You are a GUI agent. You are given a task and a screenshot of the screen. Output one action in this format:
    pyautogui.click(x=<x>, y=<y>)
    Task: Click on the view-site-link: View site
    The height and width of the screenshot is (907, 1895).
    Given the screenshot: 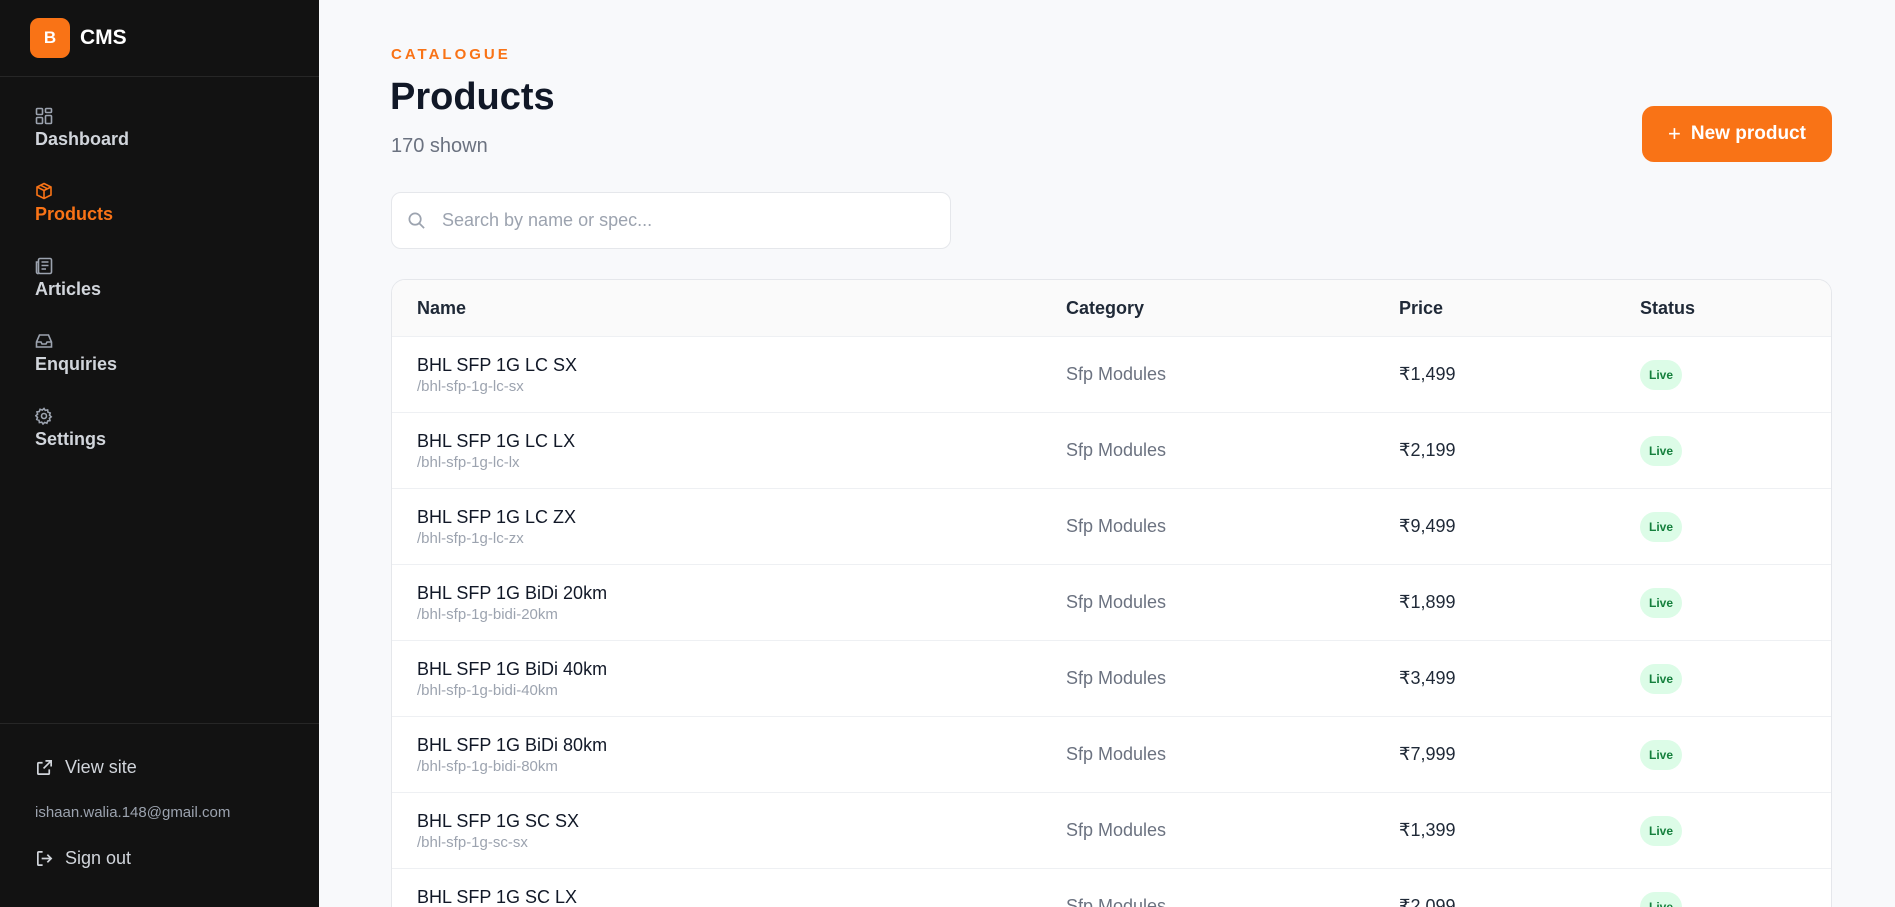 What is the action you would take?
    pyautogui.click(x=177, y=767)
    